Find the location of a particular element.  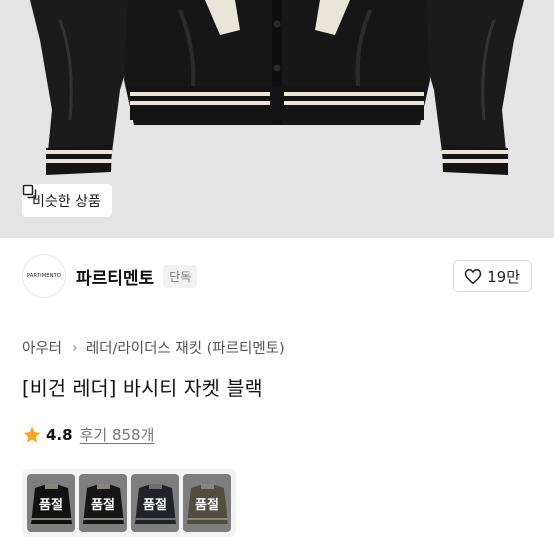

brand-logo: PARTIMENTO is located at coordinates (44, 276).